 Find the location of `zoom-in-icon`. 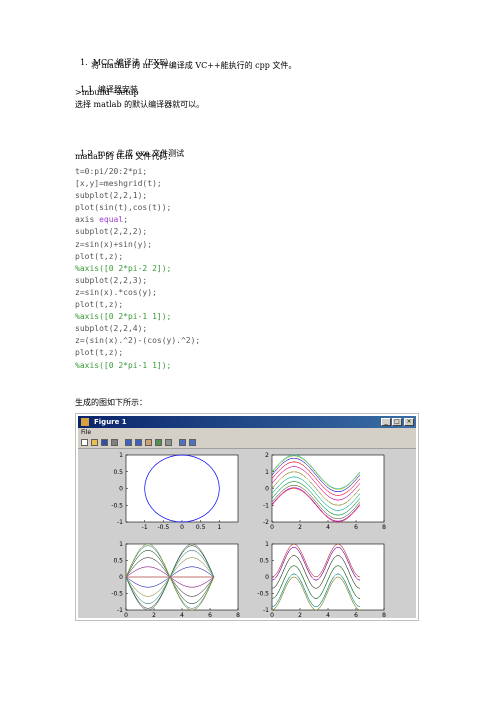

zoom-in-icon is located at coordinates (128, 442).